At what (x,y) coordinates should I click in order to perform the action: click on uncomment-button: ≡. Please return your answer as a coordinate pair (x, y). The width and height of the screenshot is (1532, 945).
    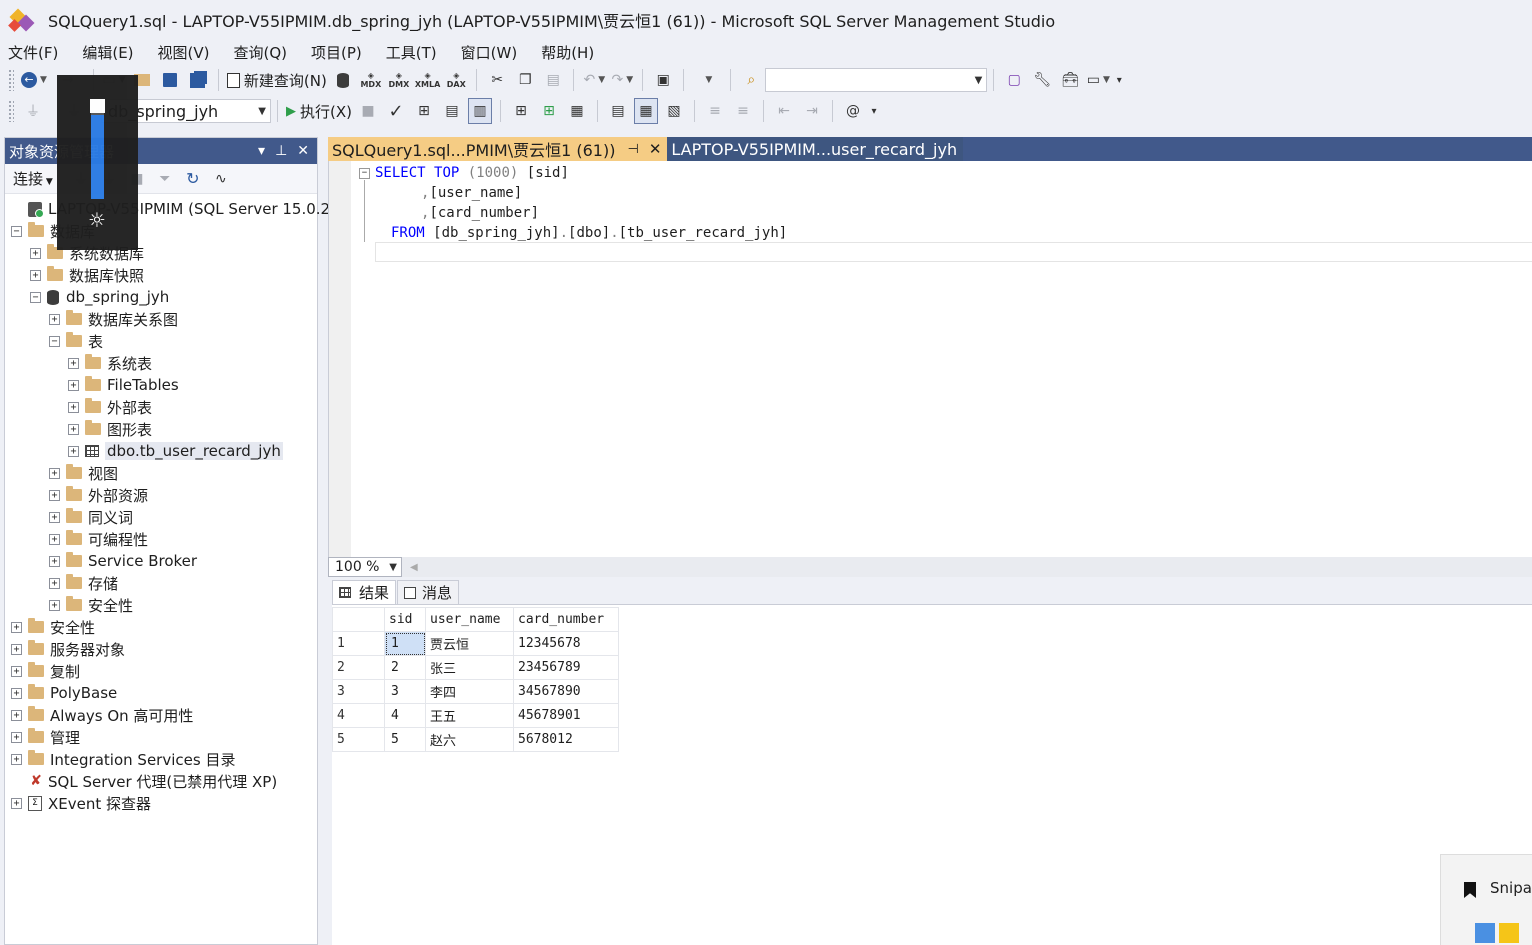
    Looking at the image, I should click on (743, 111).